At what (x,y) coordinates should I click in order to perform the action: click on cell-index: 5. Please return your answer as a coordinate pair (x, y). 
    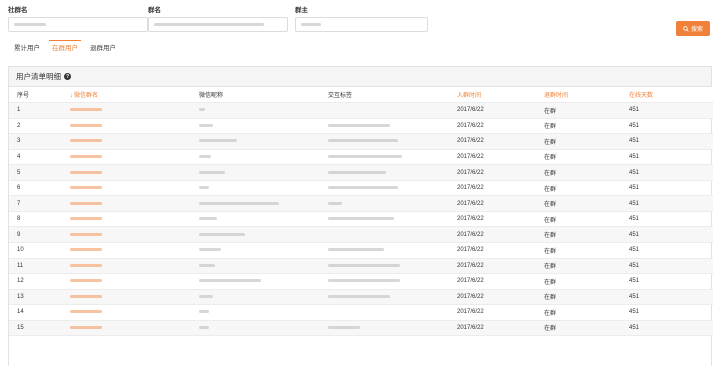
    Looking at the image, I should click on (35, 172).